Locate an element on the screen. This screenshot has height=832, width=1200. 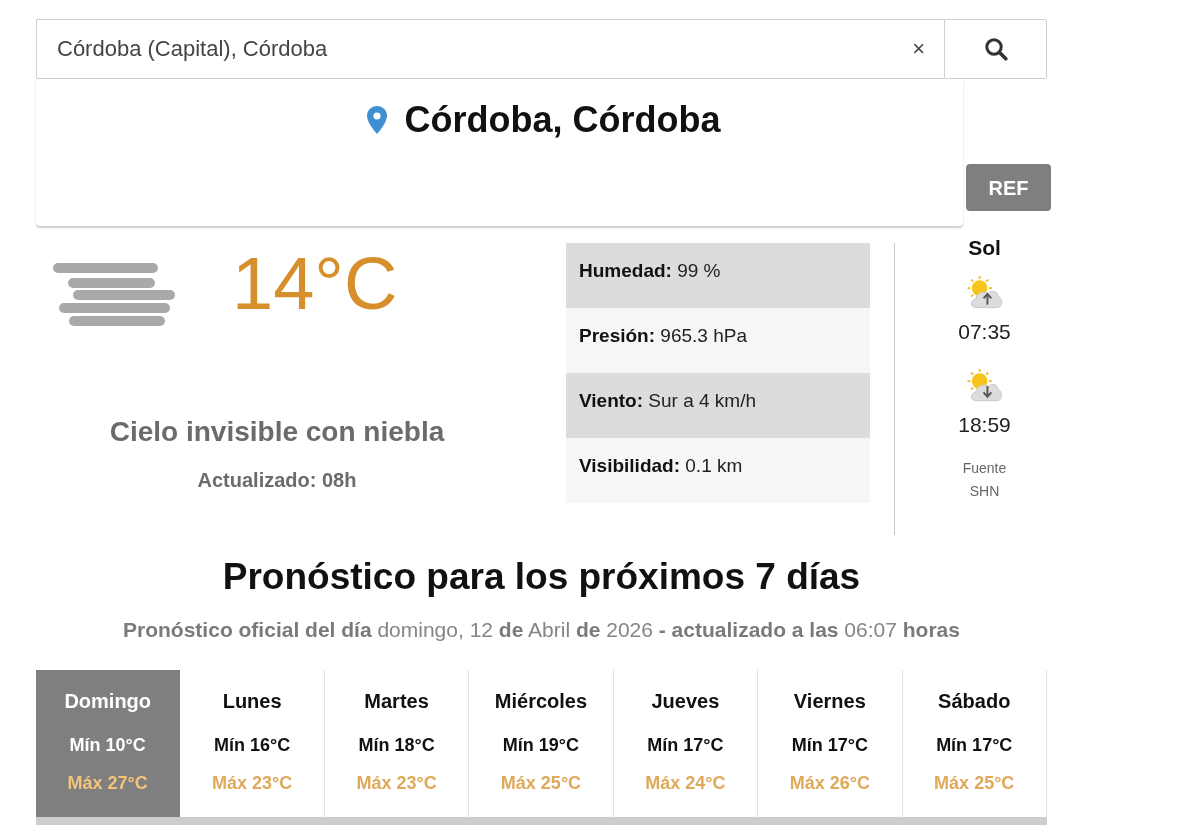
min-temperature: Mín 10°C is located at coordinates (107, 745).